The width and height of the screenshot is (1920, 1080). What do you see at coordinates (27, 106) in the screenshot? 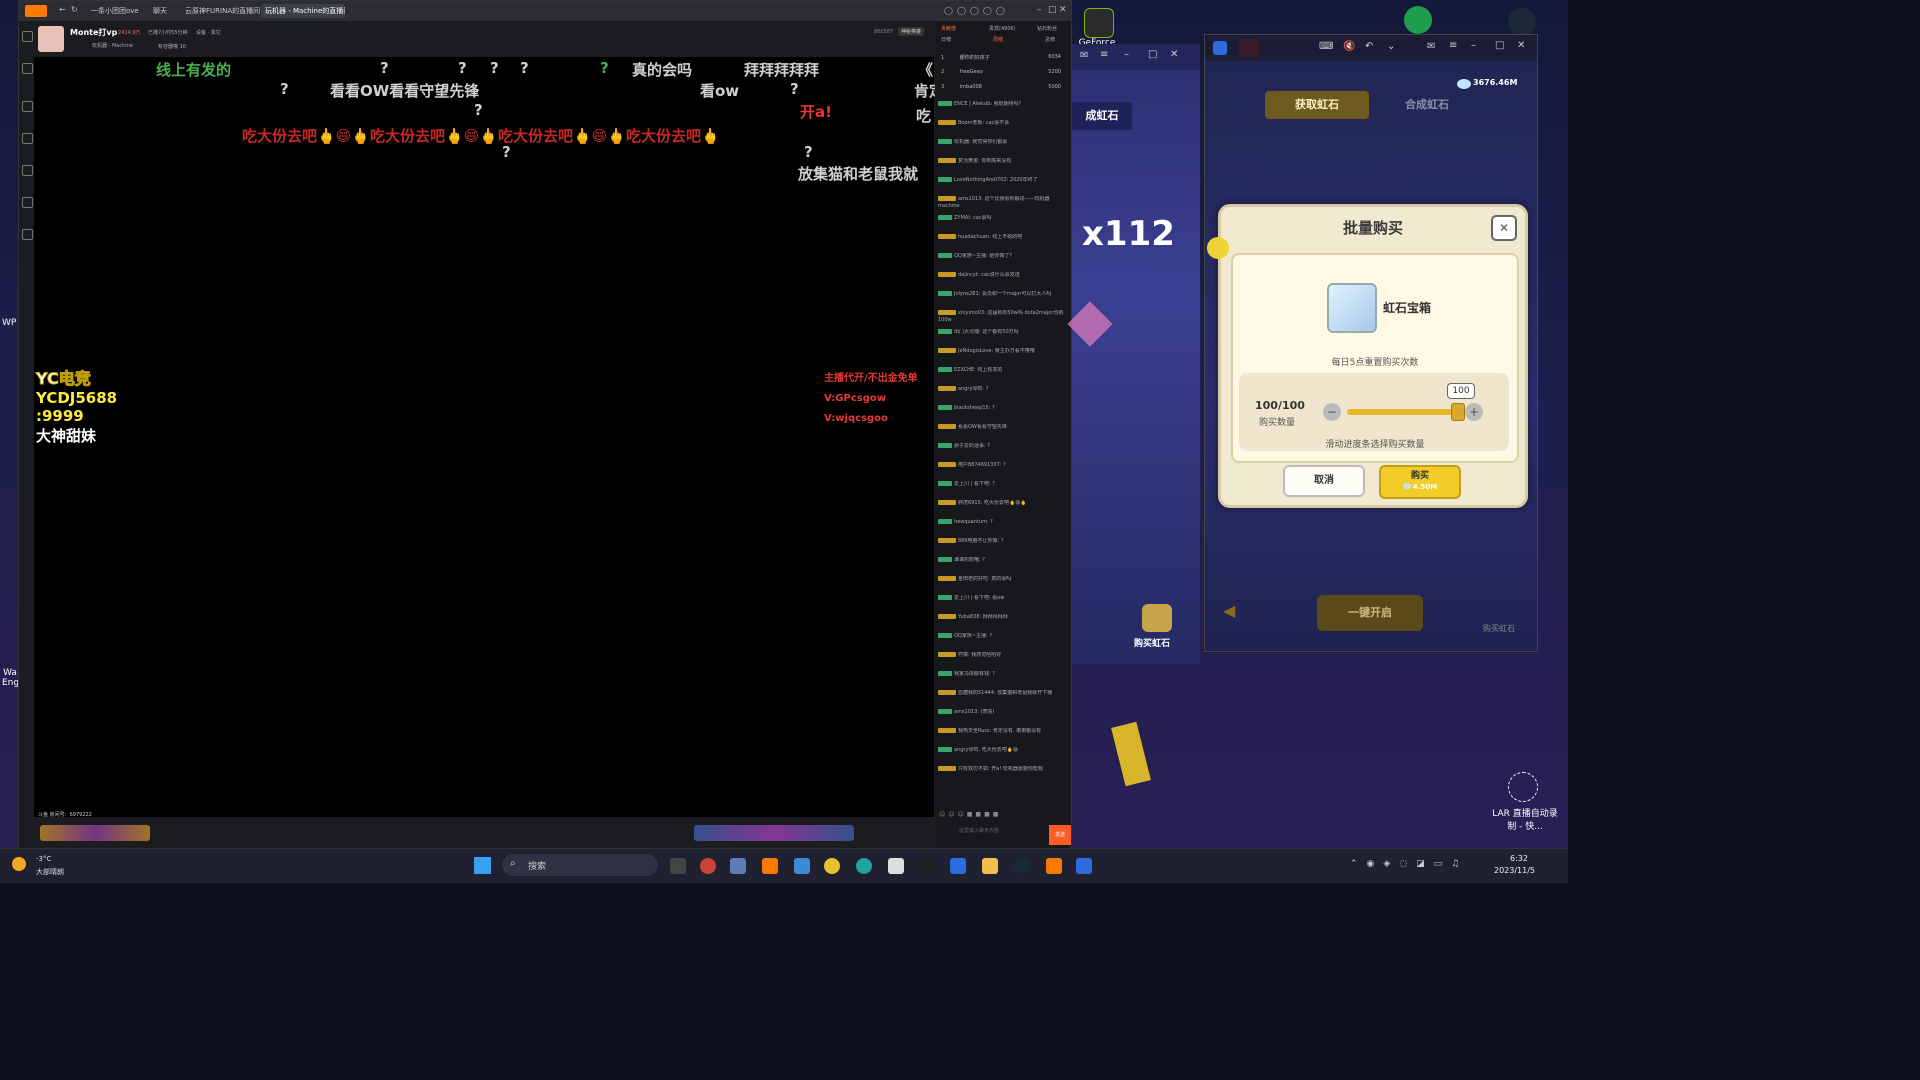
I see `home-icon` at bounding box center [27, 106].